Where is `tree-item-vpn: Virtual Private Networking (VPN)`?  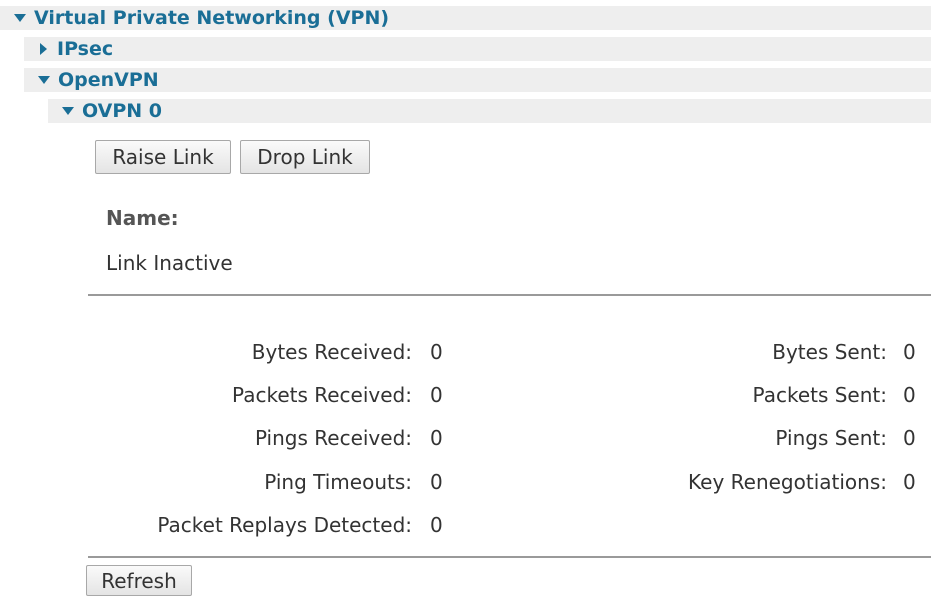 tree-item-vpn: Virtual Private Networking (VPN) is located at coordinates (465, 18).